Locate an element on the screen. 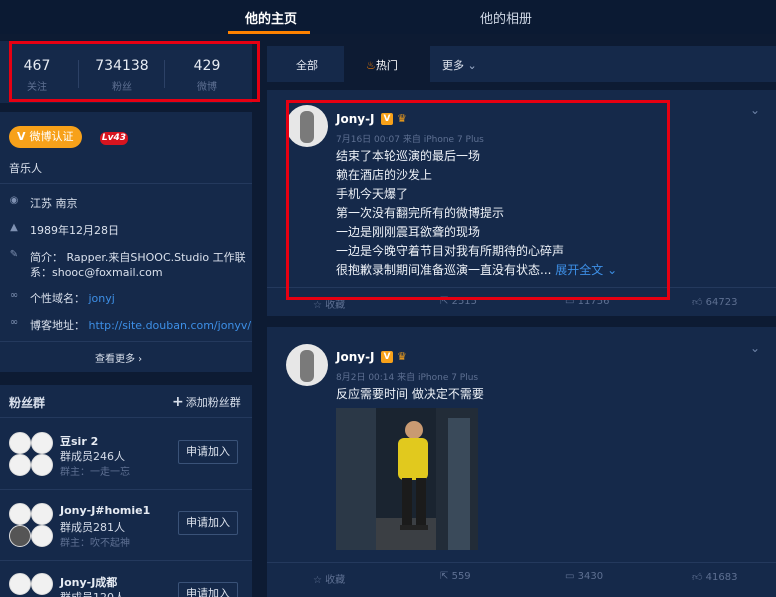  like-button: 👍︎ 64723 is located at coordinates (714, 302).